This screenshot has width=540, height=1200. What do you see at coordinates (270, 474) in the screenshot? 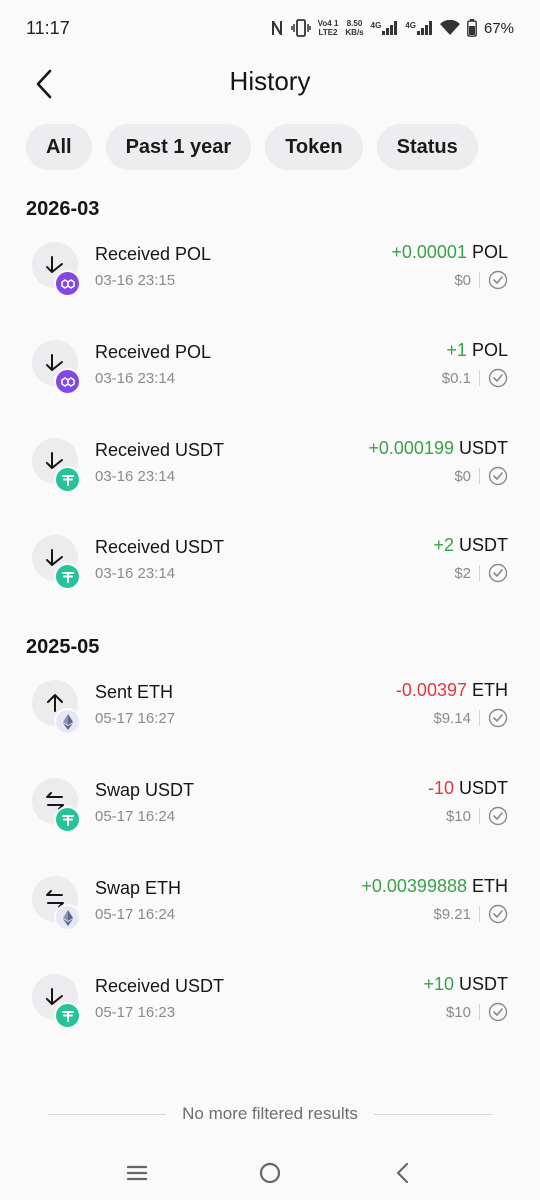
I see `transaction-row: Received USDT 03-16 23:14 +0.000199 USDT $0` at bounding box center [270, 474].